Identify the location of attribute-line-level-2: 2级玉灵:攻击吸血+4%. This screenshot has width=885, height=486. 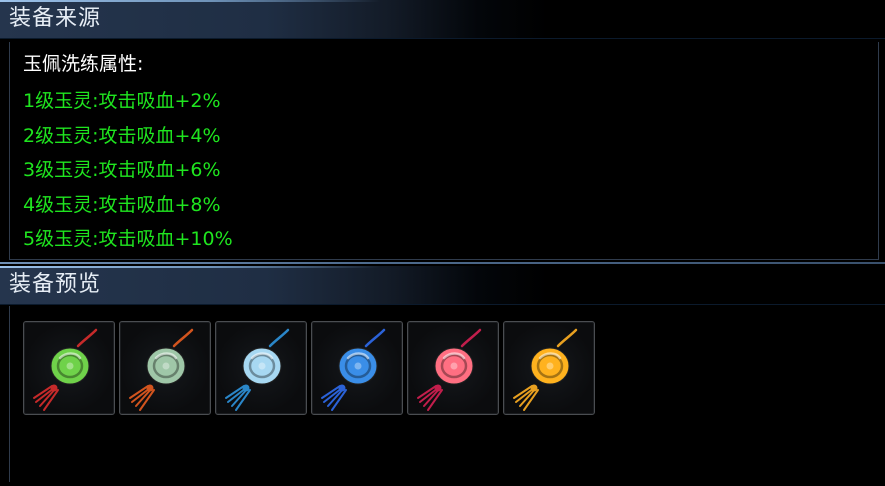
(122, 135).